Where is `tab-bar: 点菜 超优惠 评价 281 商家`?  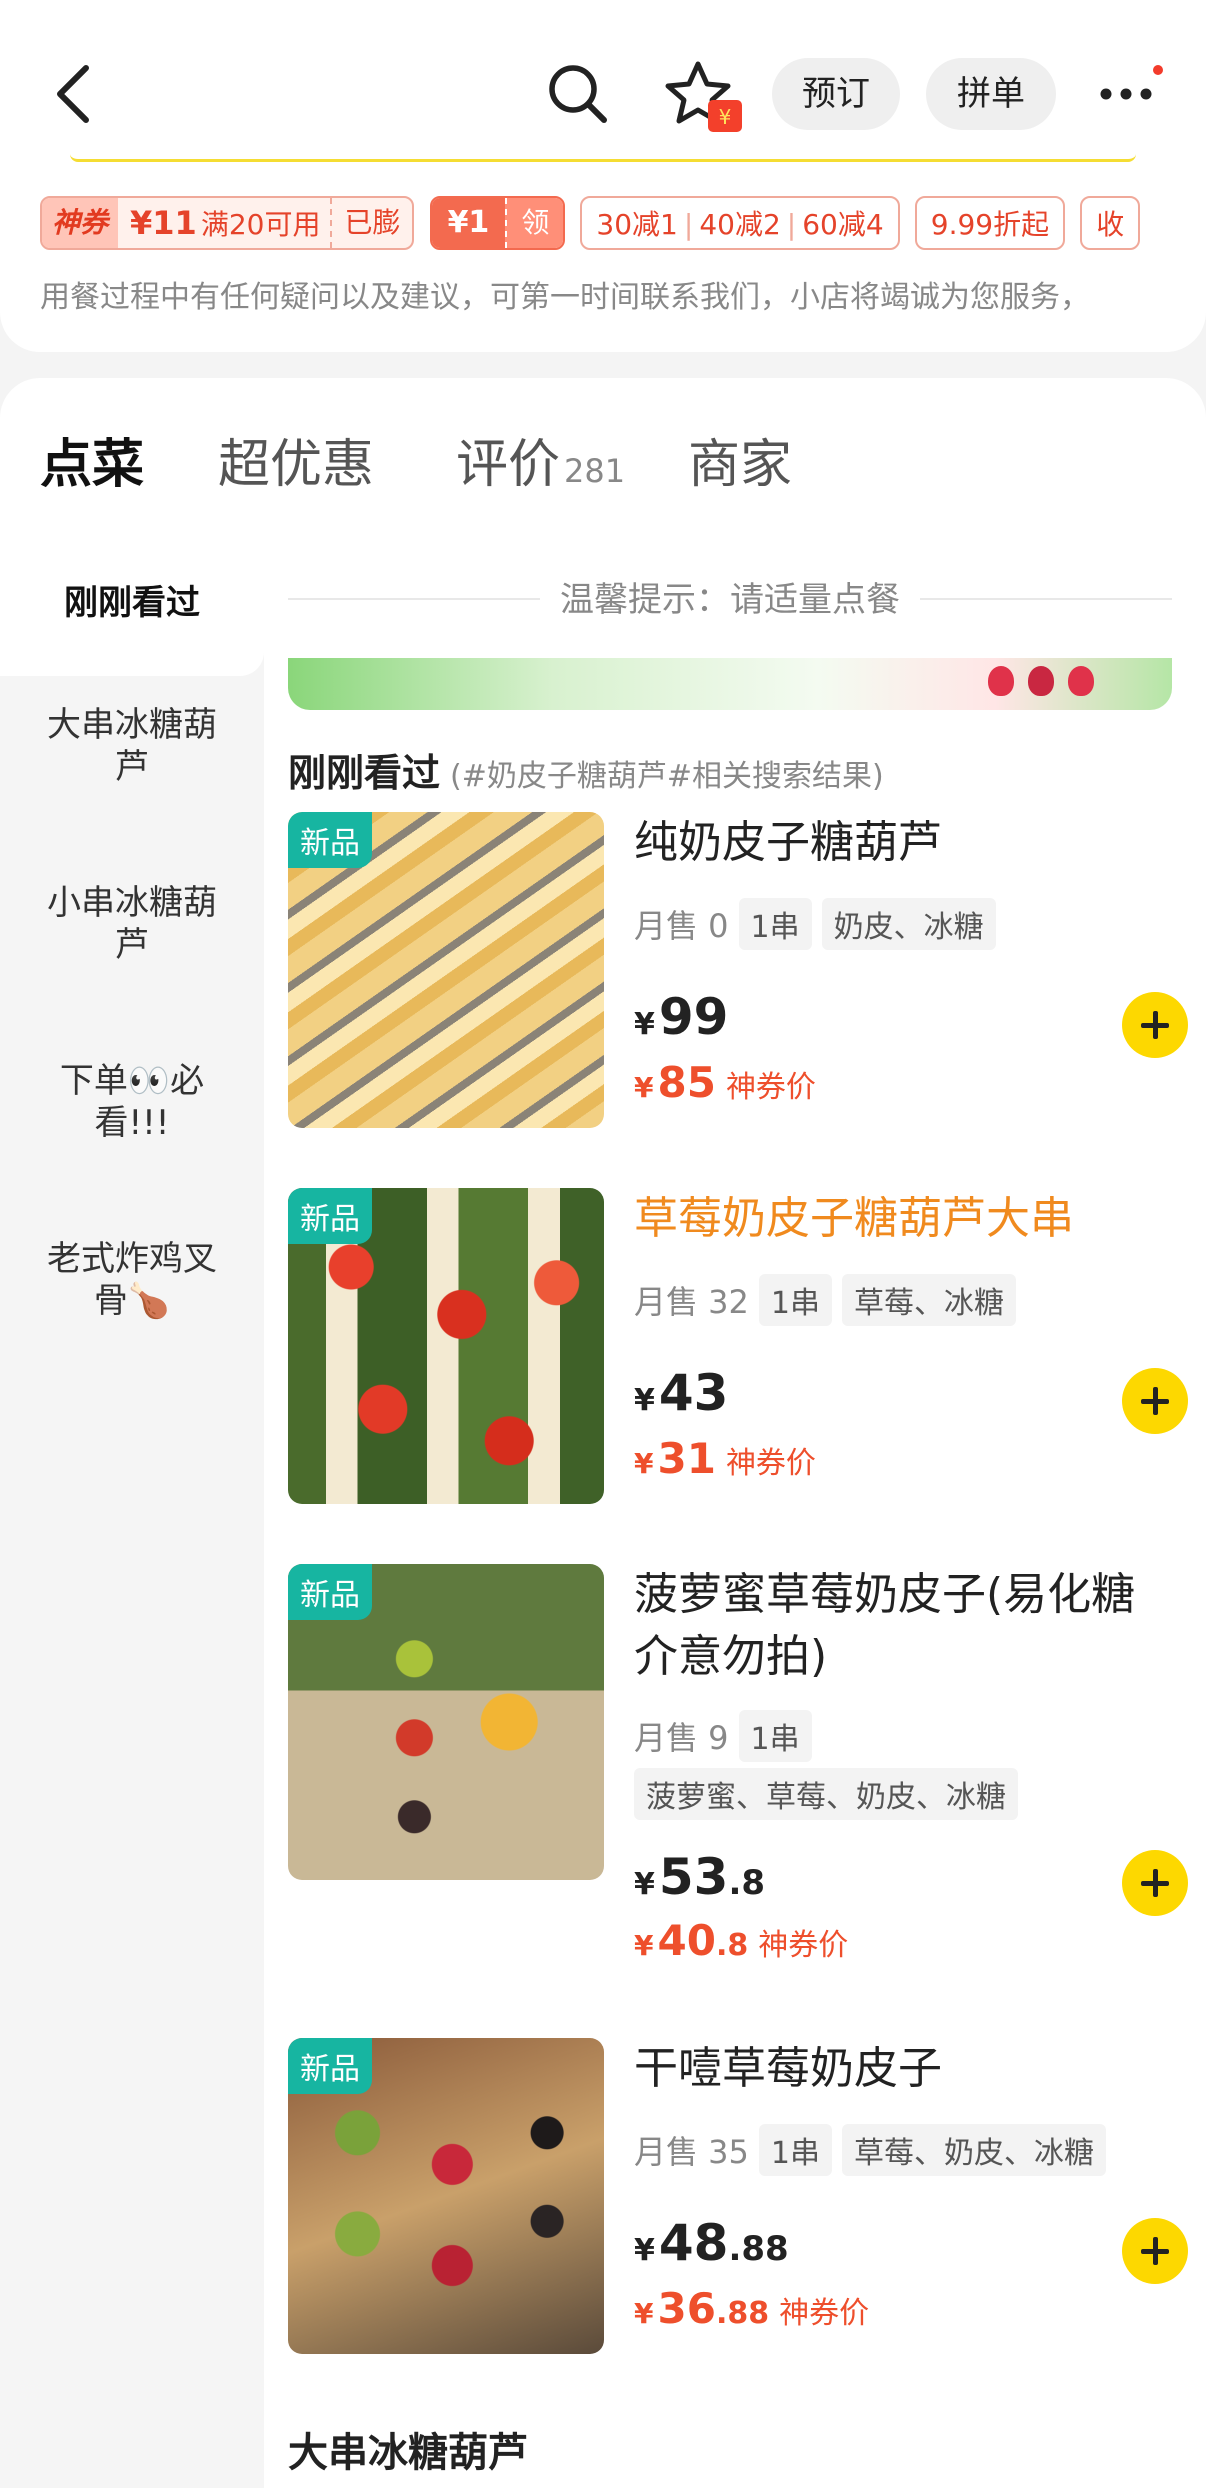 tab-bar: 点菜 超优惠 评价 281 商家 is located at coordinates (603, 481).